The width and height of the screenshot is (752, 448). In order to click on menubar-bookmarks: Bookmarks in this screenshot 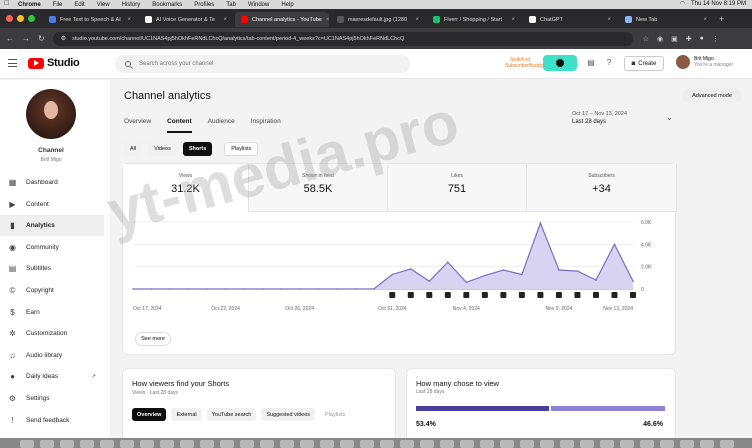, I will do `click(167, 5)`.